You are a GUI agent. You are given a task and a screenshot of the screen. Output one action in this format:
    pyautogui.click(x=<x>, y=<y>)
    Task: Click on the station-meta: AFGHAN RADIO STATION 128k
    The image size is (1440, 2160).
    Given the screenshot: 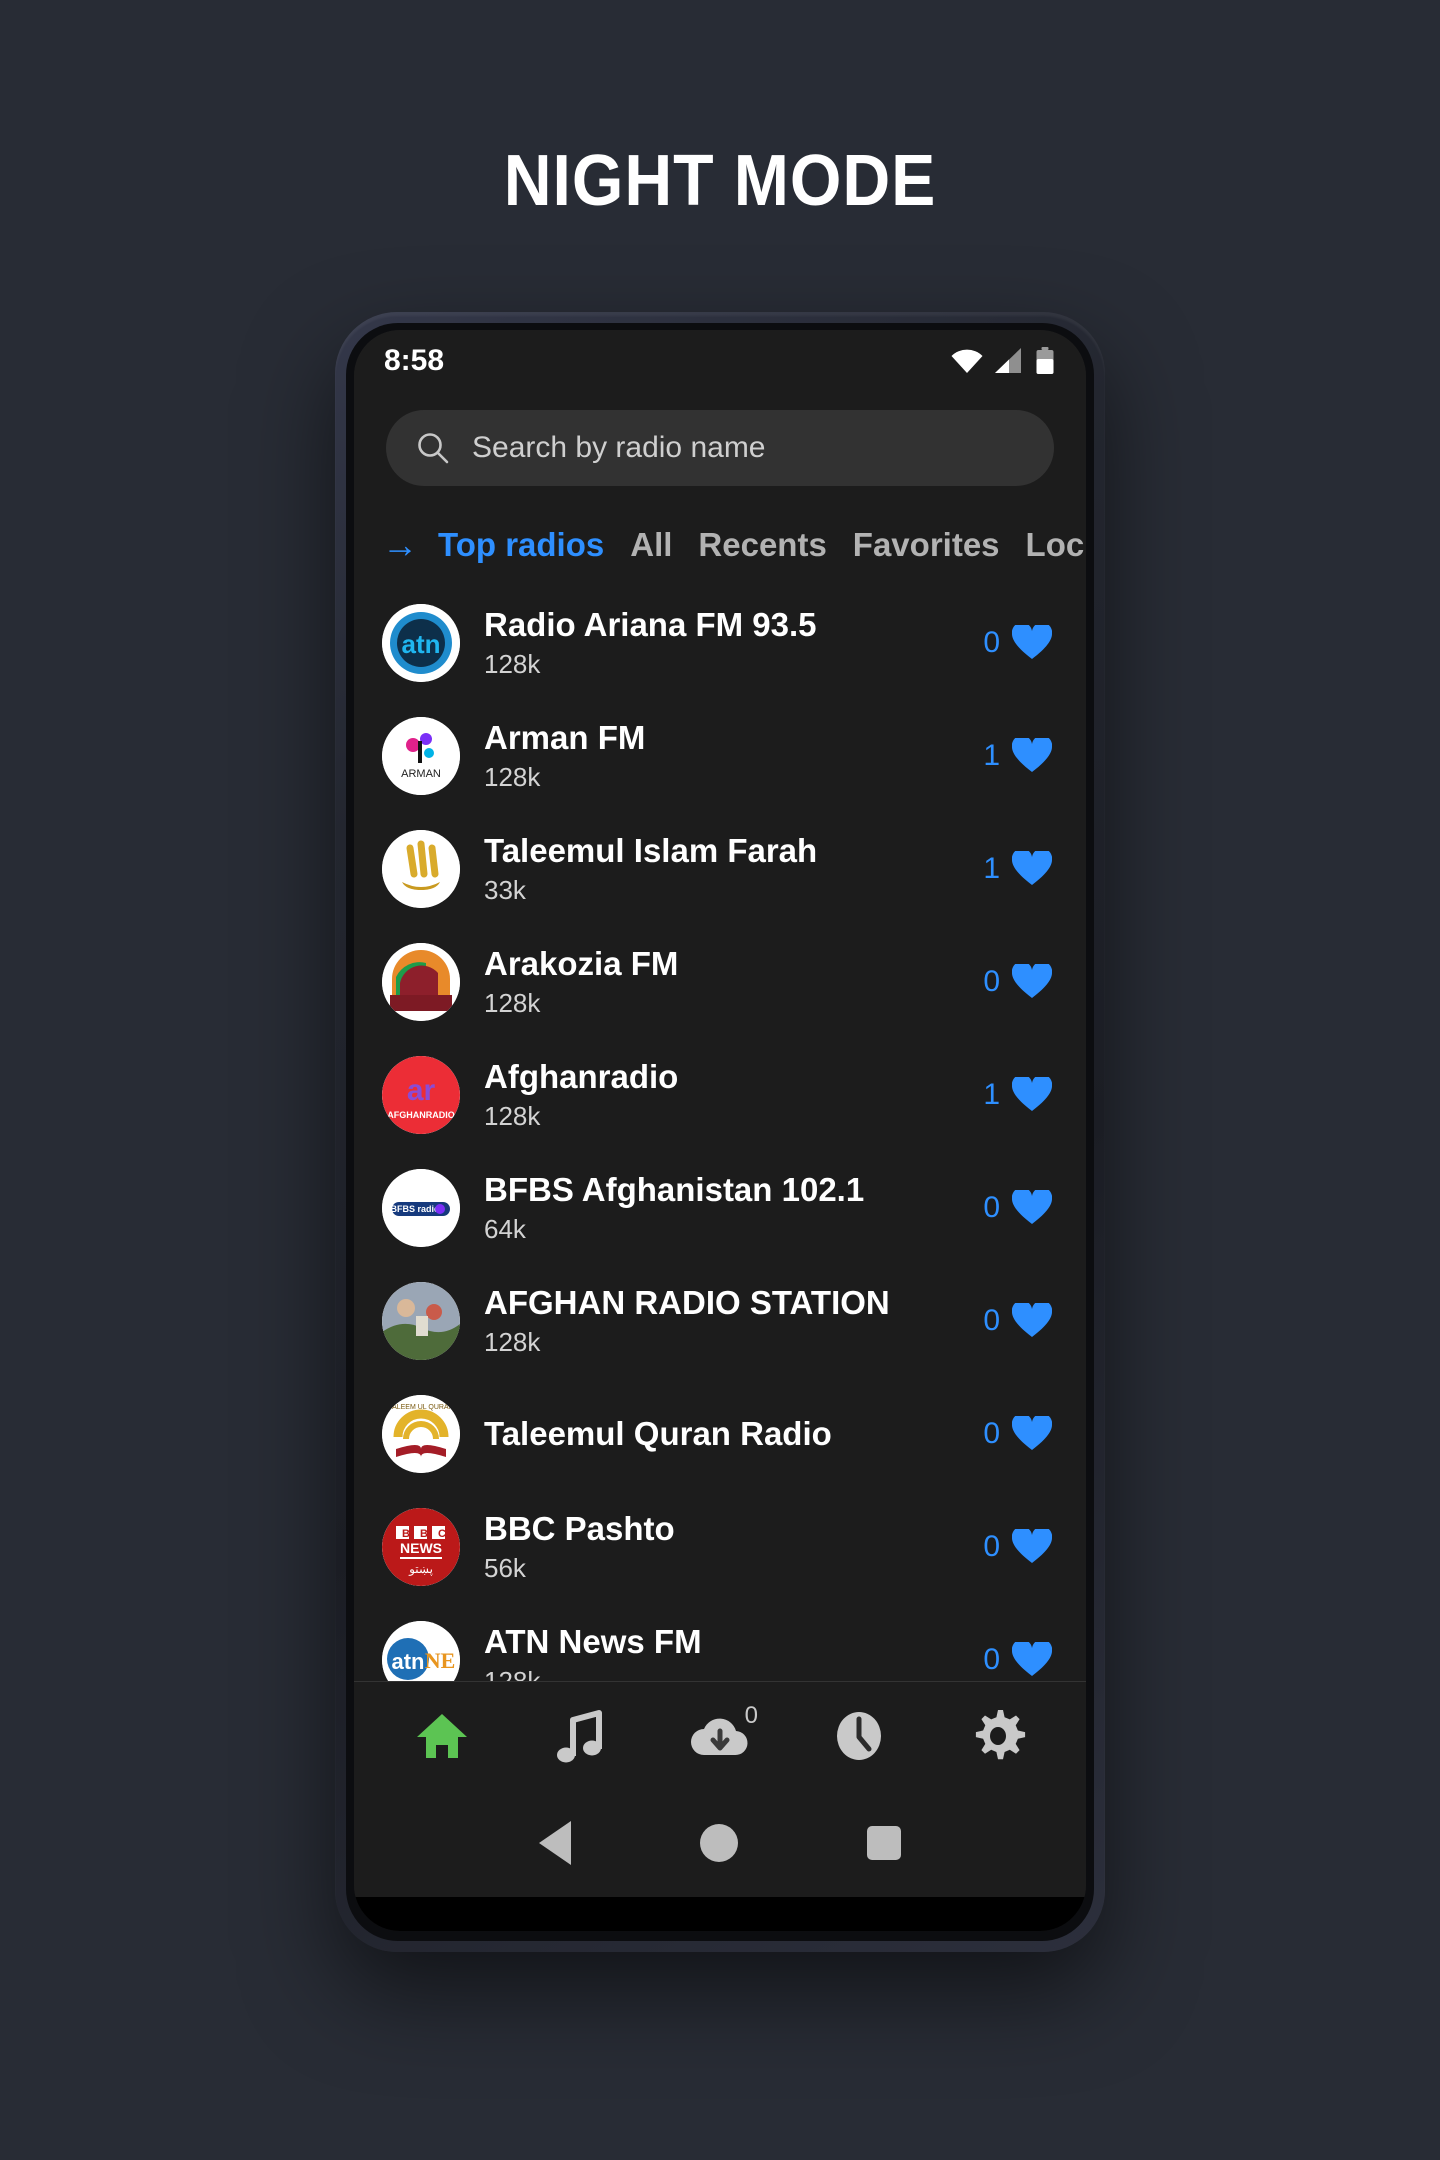 What is the action you would take?
    pyautogui.click(x=721, y=1321)
    